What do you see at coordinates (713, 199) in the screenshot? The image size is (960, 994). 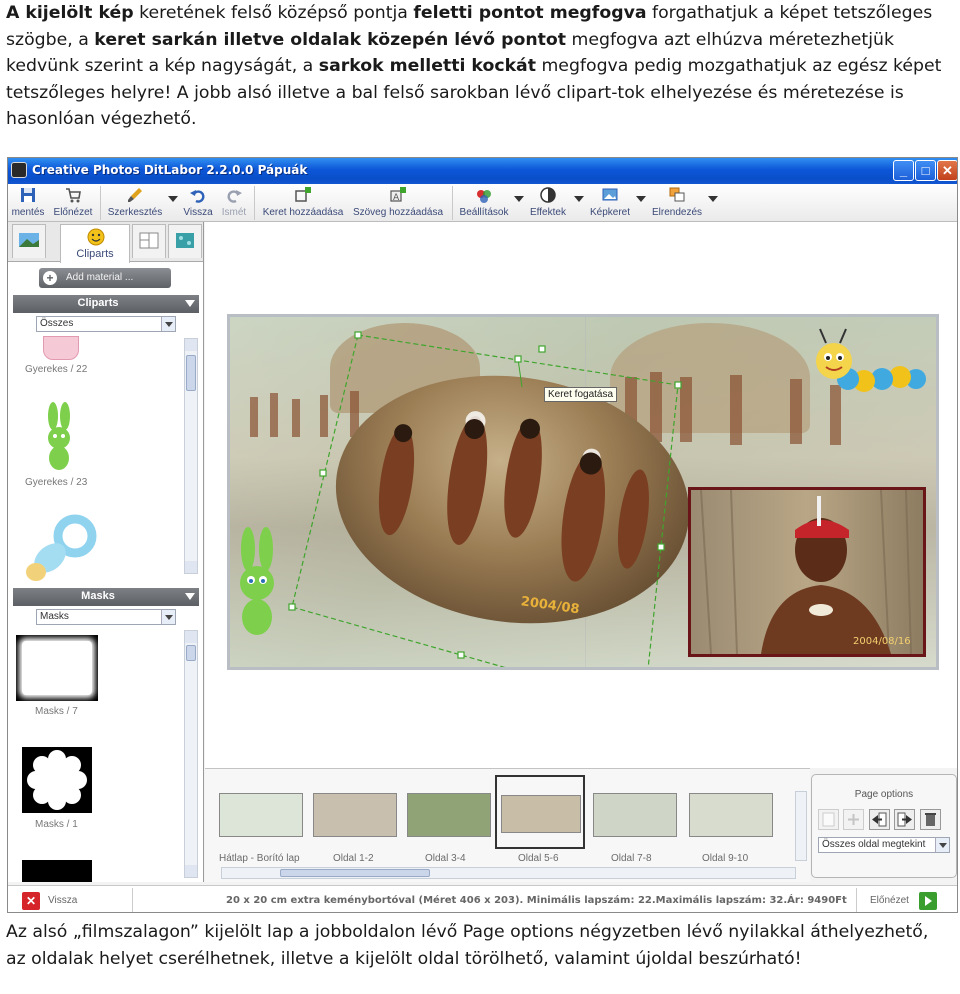 I see `arrange-dropdown-arrow` at bounding box center [713, 199].